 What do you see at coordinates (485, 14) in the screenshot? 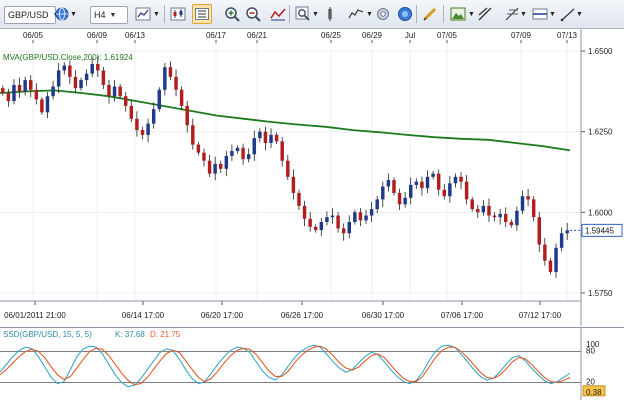
I see `line-tool-icon` at bounding box center [485, 14].